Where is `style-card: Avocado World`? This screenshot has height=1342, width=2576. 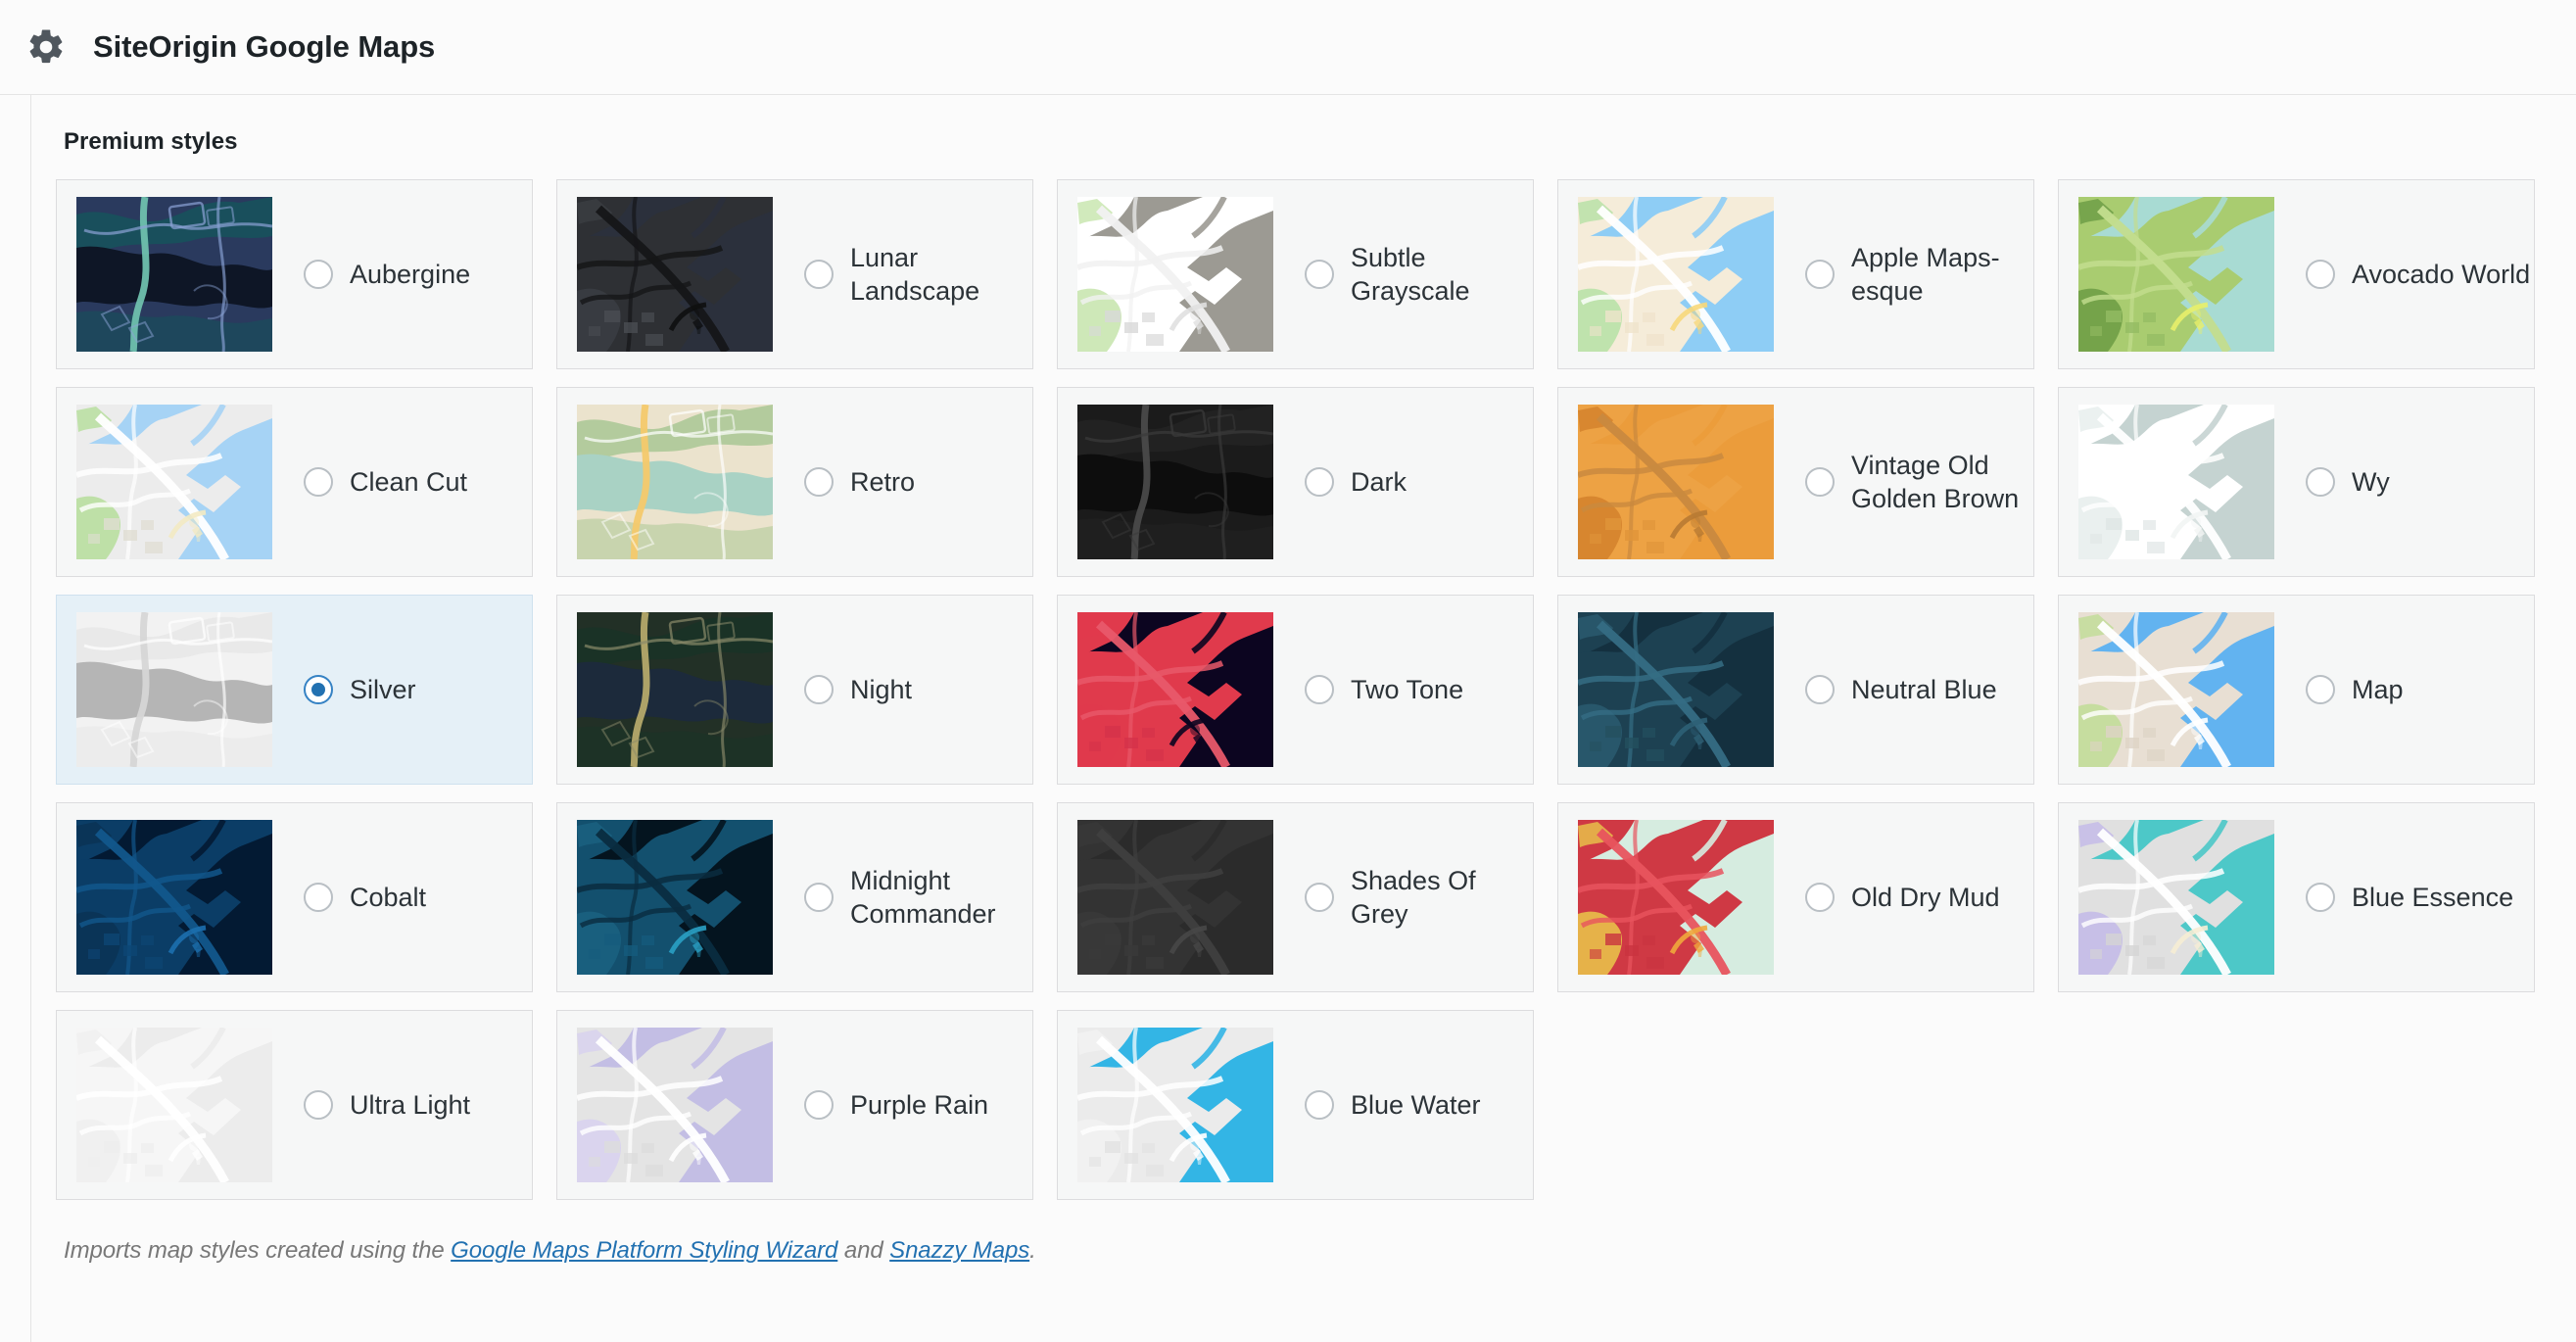 style-card: Avocado World is located at coordinates (2297, 274).